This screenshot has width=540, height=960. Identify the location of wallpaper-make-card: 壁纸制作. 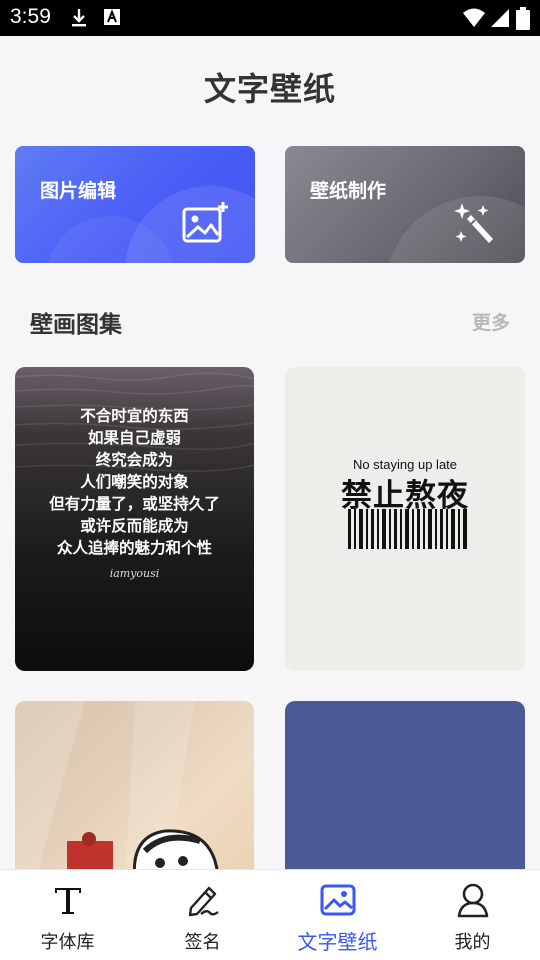
(405, 204).